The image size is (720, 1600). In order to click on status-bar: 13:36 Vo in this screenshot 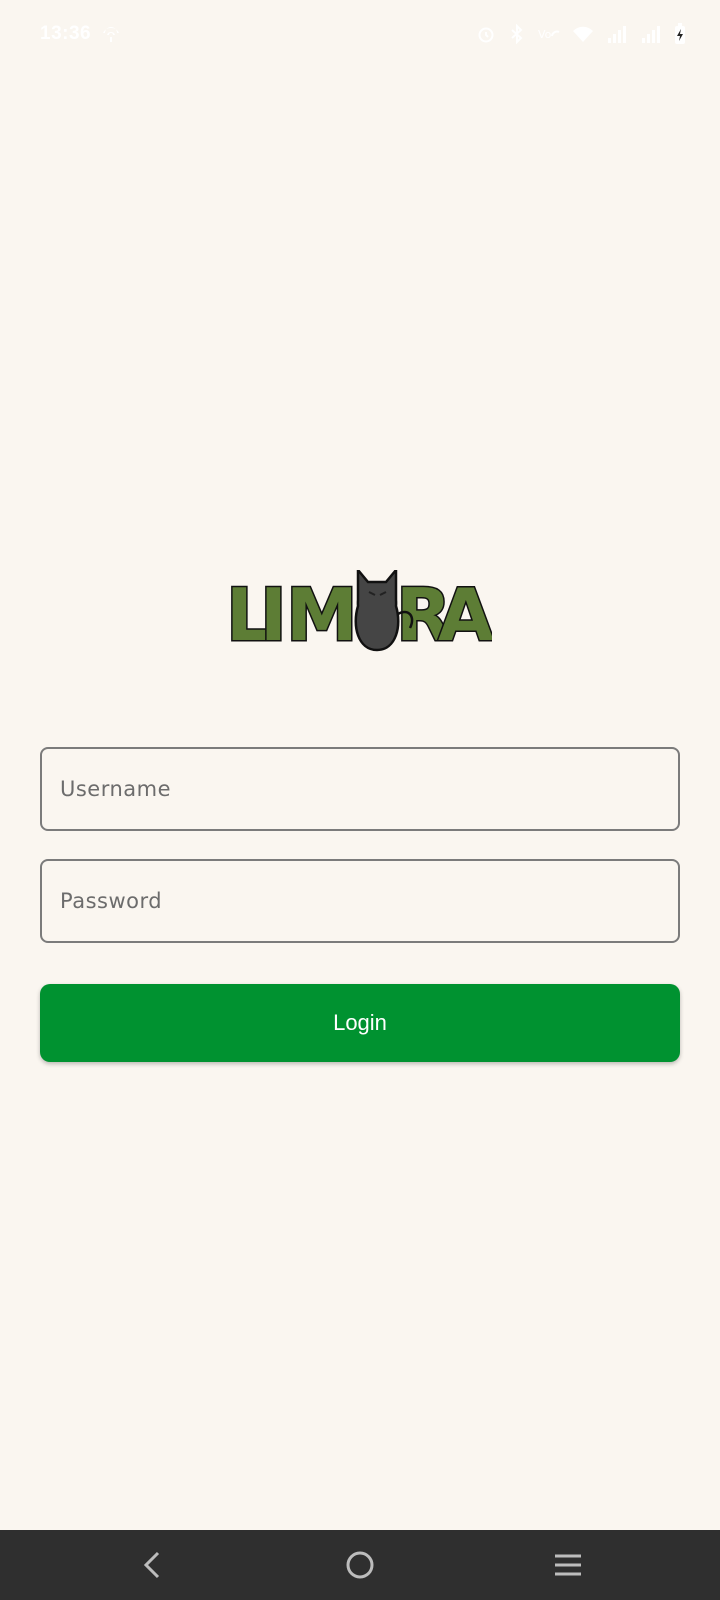, I will do `click(360, 35)`.